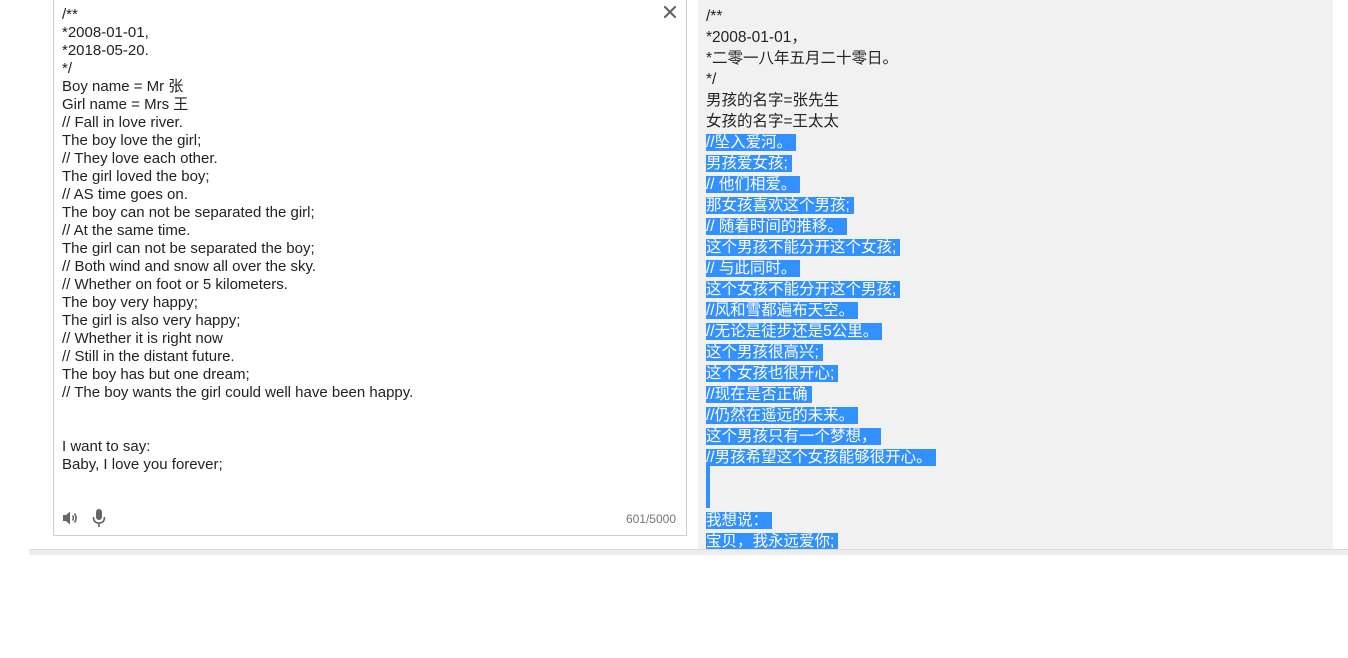 This screenshot has height=658, width=1348. What do you see at coordinates (803, 289) in the screenshot?
I see `translation-line-text: 这个女孩不能分开这个男孩;` at bounding box center [803, 289].